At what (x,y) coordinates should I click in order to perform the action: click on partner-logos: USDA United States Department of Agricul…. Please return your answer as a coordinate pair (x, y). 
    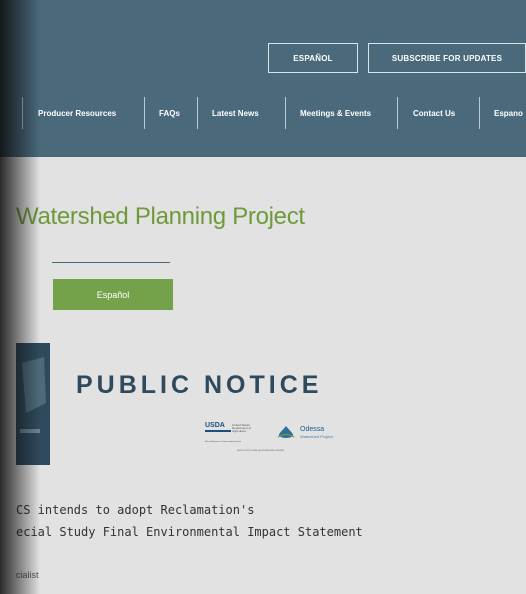
    Looking at the image, I should click on (277, 440).